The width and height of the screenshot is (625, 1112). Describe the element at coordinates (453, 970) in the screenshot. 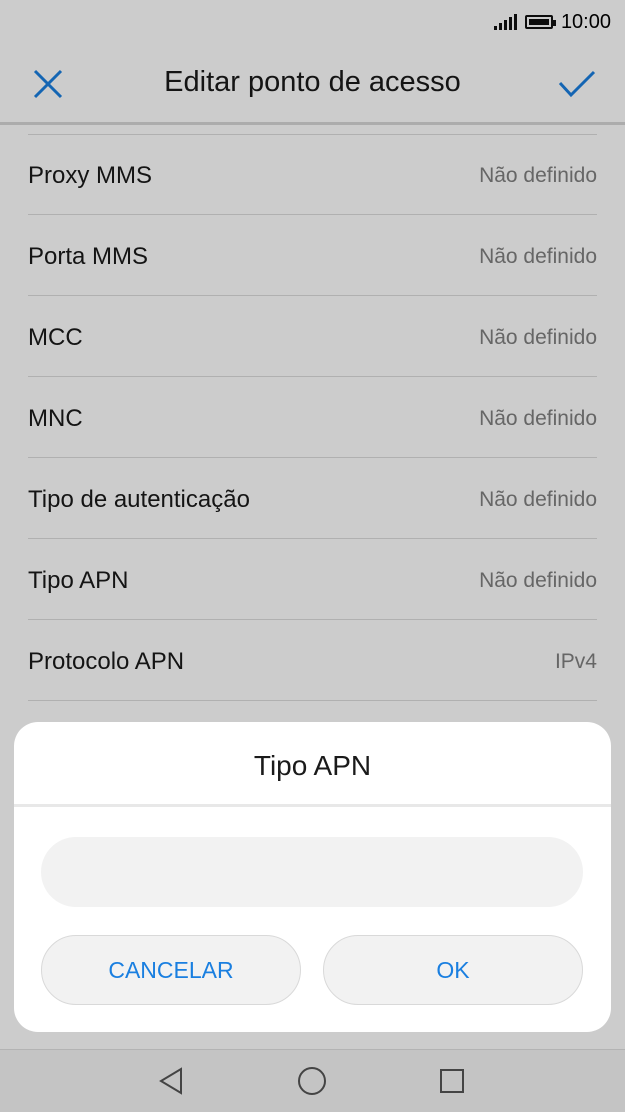

I see `ok-button: OK` at that location.